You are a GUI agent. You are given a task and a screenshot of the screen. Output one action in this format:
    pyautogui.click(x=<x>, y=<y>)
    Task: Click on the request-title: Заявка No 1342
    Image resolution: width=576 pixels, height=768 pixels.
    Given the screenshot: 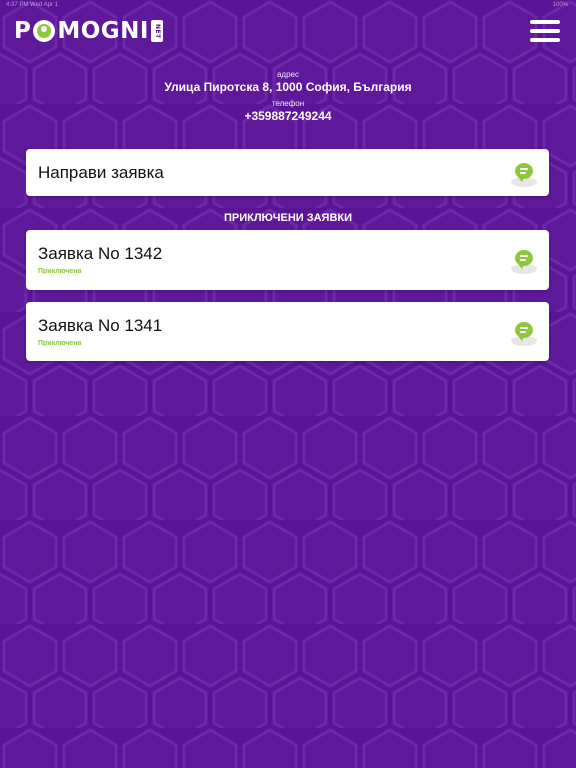 What is the action you would take?
    pyautogui.click(x=100, y=253)
    